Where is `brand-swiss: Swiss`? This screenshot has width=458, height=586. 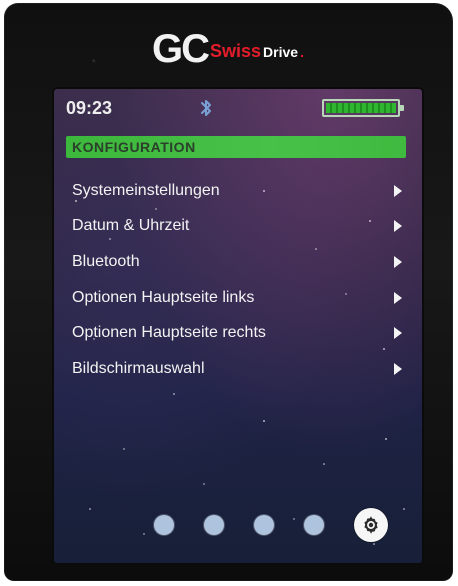 brand-swiss: Swiss is located at coordinates (236, 51).